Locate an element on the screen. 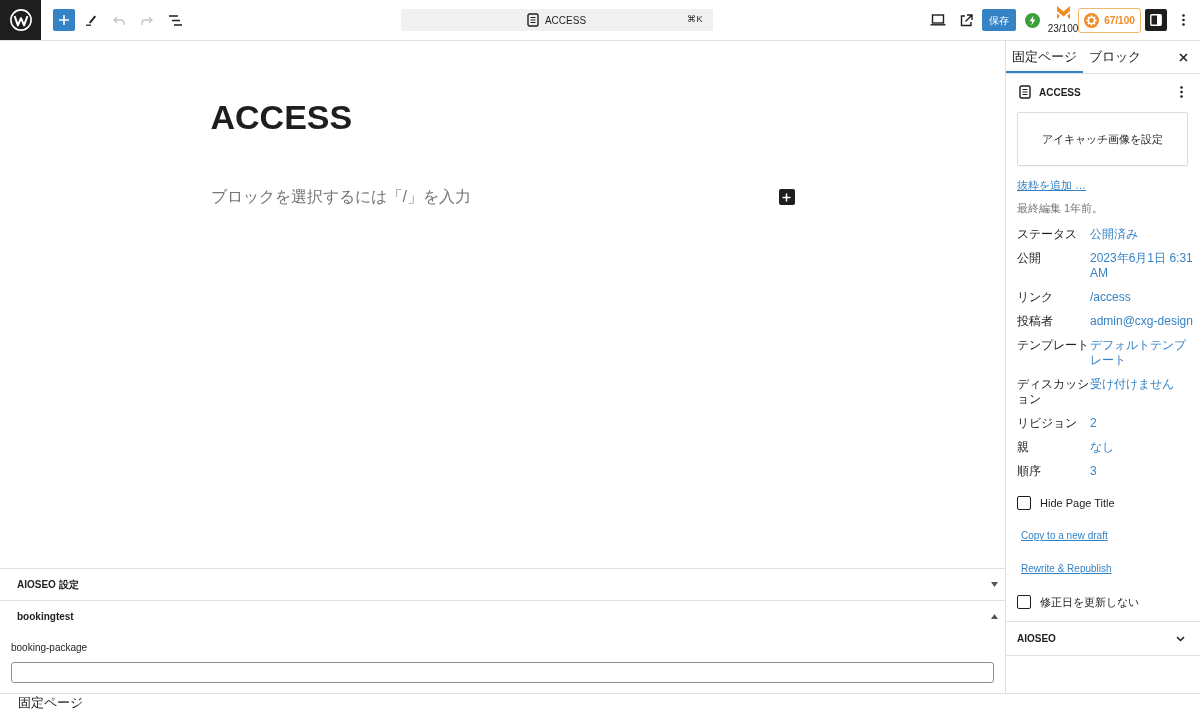 This screenshot has width=1200, height=711. site-logo-button is located at coordinates (20, 20).